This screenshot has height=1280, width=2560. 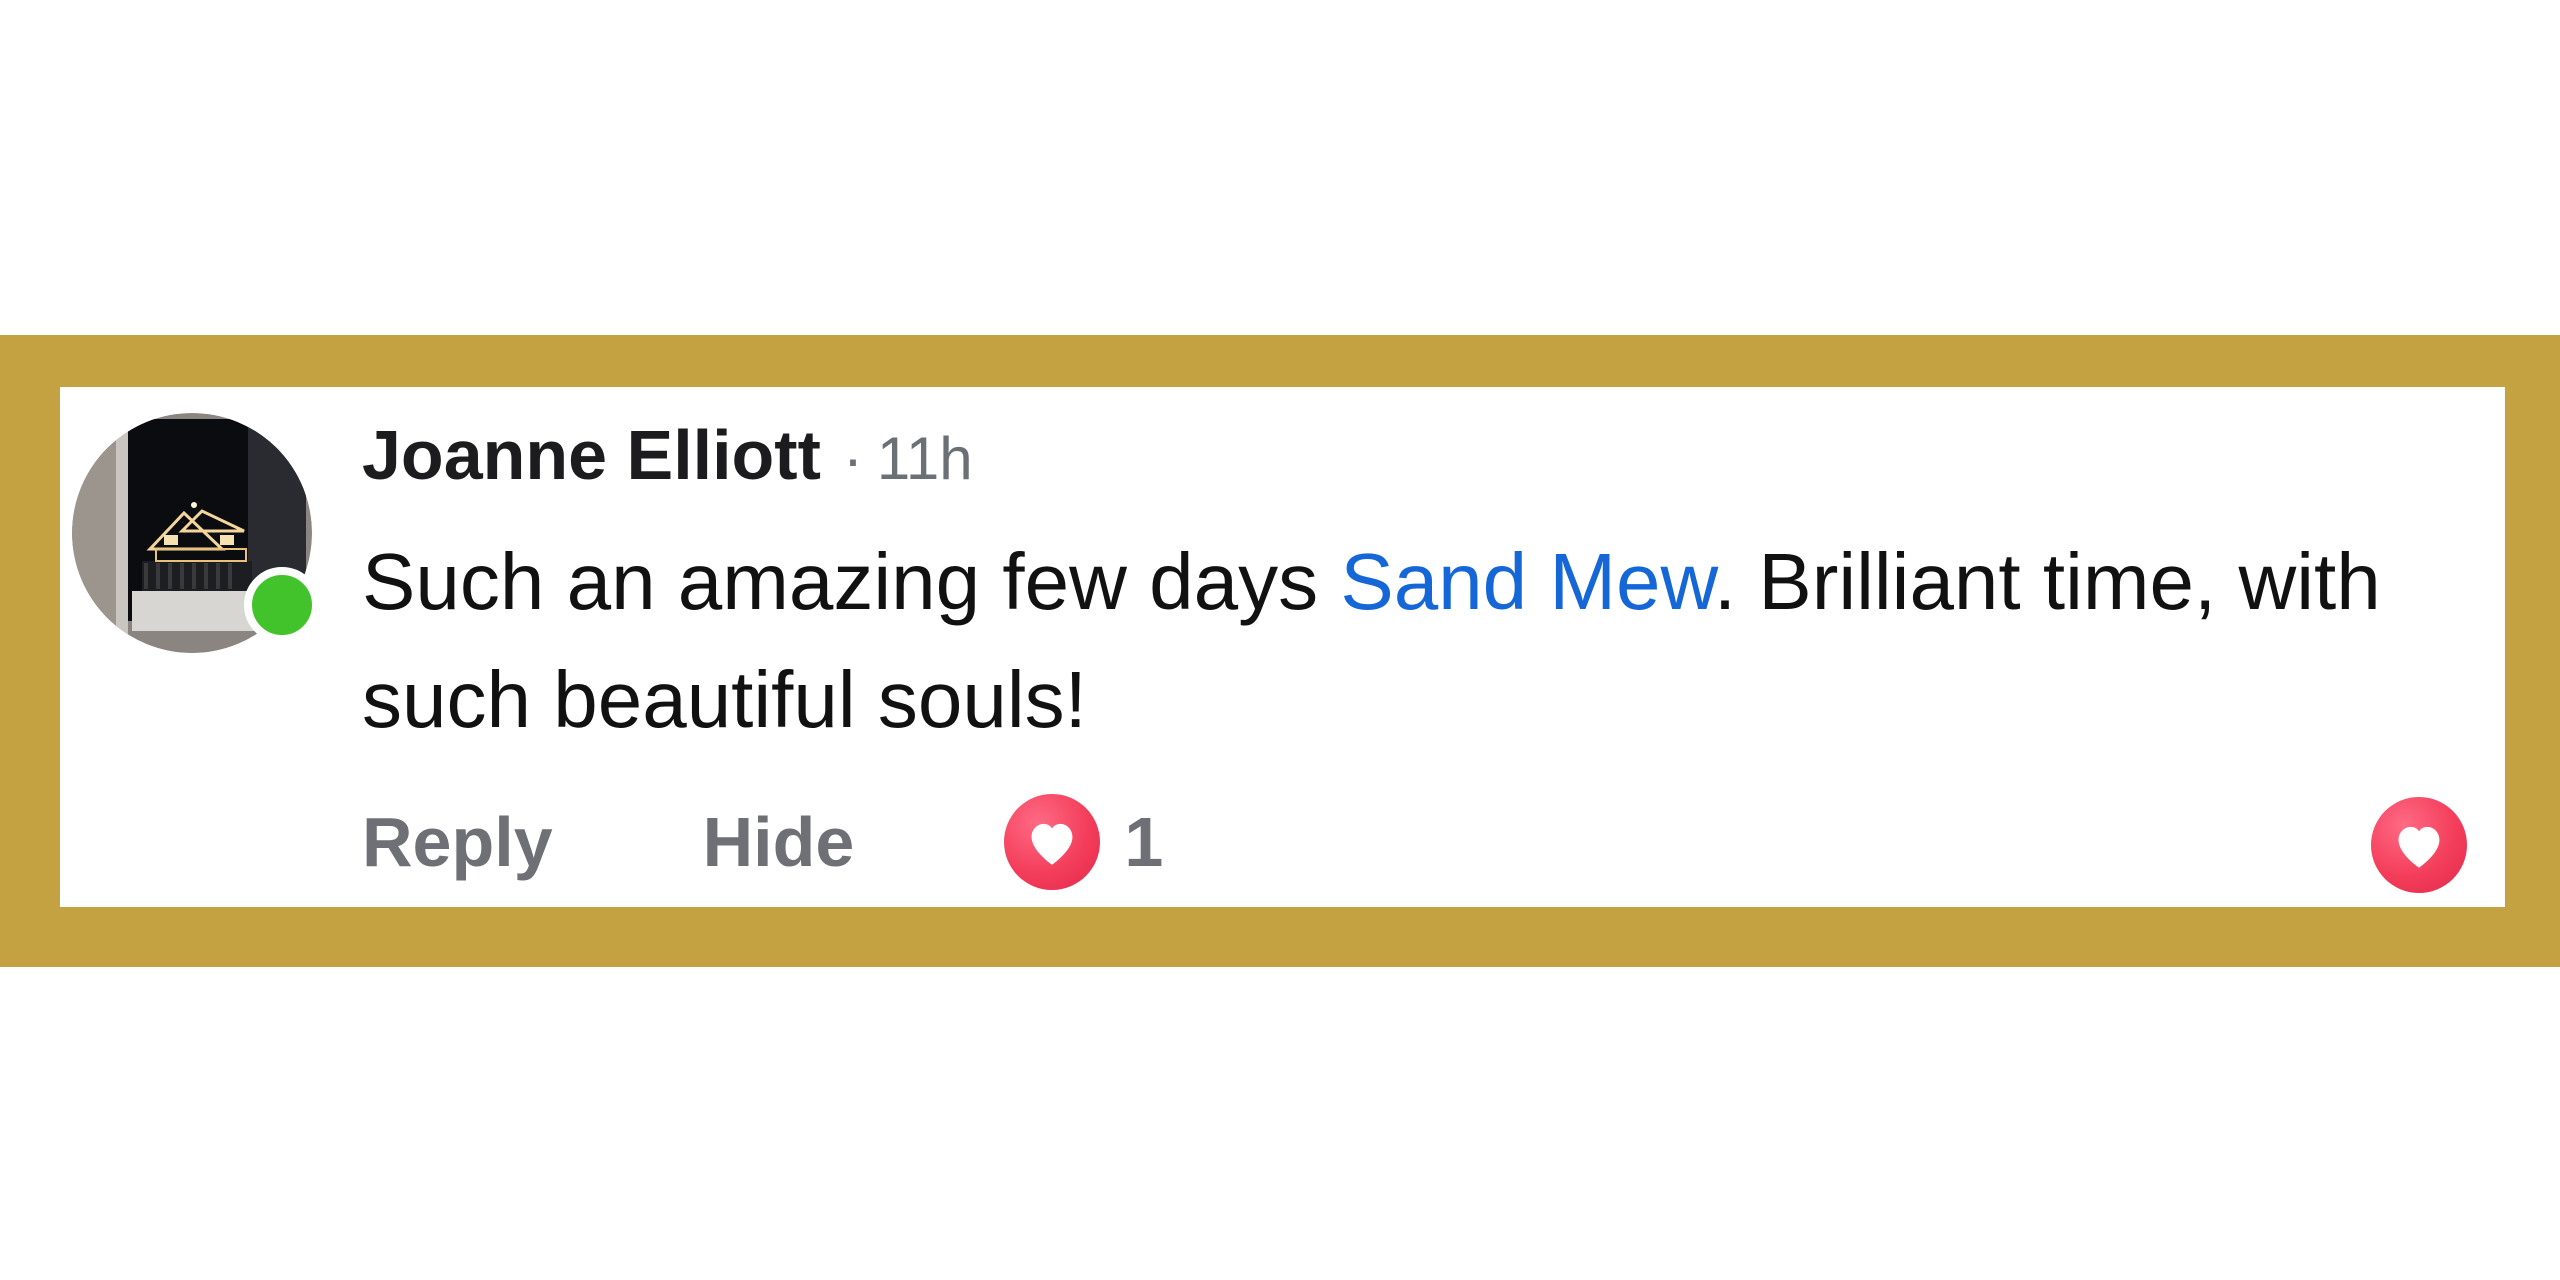 I want to click on reaction-summary: 1, so click(x=1083, y=842).